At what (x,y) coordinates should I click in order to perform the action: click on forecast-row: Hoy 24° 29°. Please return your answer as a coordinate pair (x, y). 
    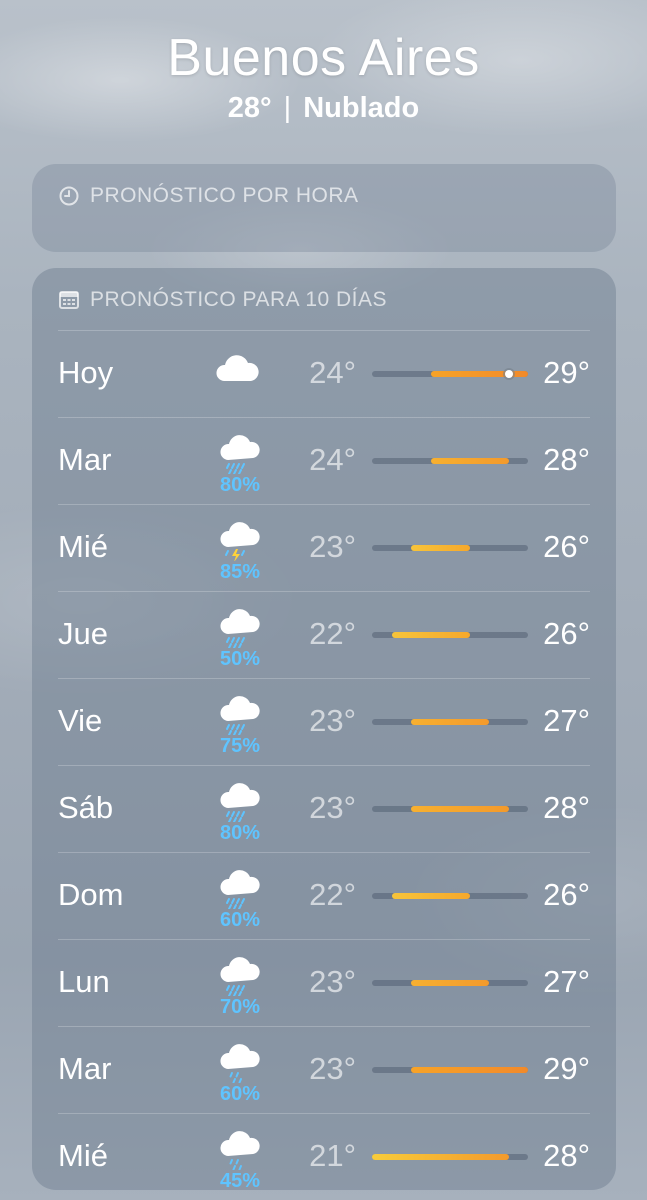
    Looking at the image, I should click on (324, 373).